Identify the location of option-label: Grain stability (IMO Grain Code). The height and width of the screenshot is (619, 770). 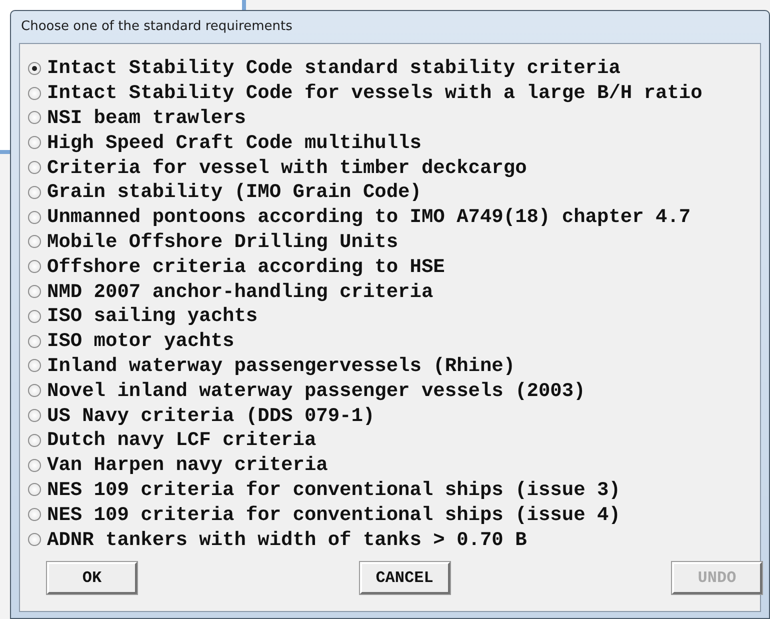
(234, 192).